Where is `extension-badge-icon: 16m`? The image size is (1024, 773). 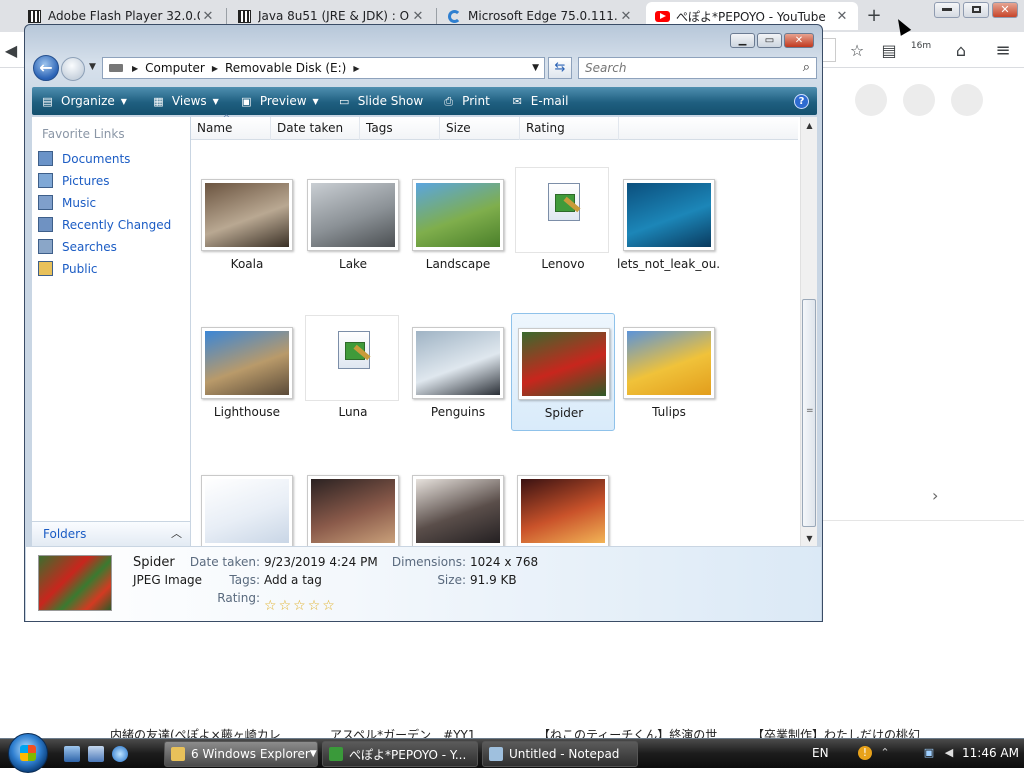
extension-badge-icon: 16m is located at coordinates (921, 51).